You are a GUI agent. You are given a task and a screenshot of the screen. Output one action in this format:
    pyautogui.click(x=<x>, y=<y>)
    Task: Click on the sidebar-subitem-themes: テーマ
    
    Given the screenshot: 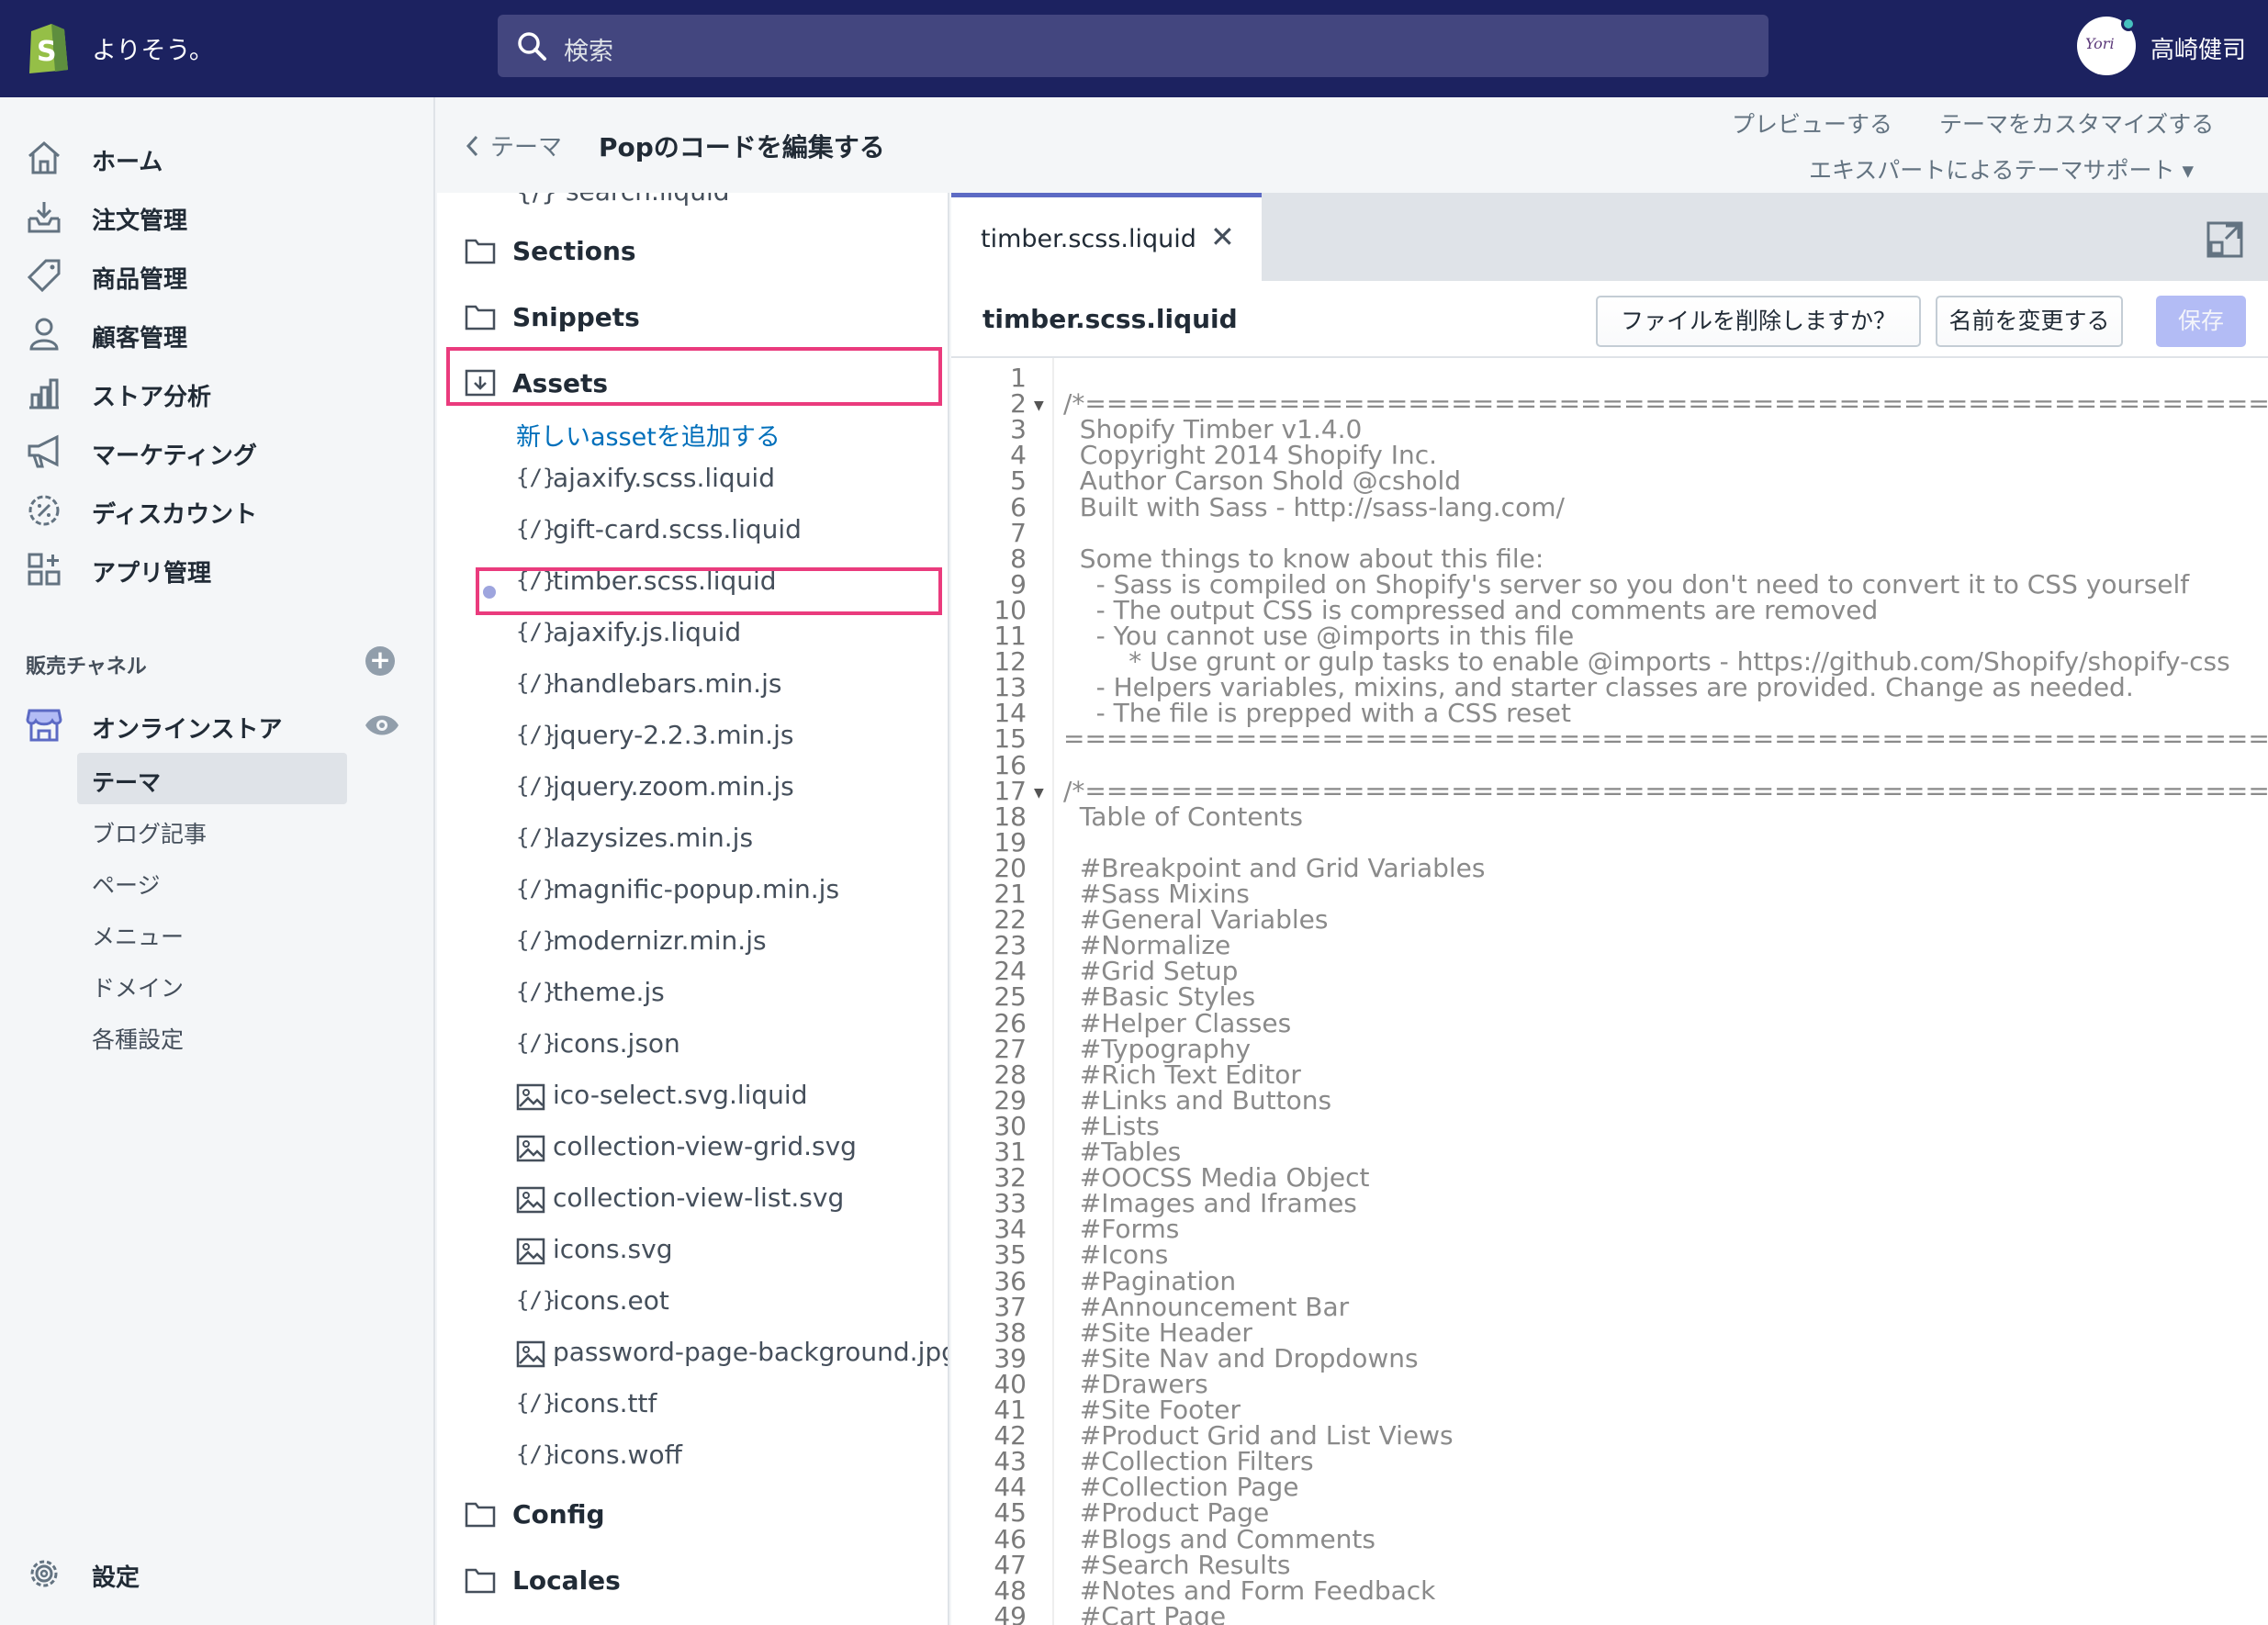 What is the action you would take?
    pyautogui.click(x=212, y=778)
    